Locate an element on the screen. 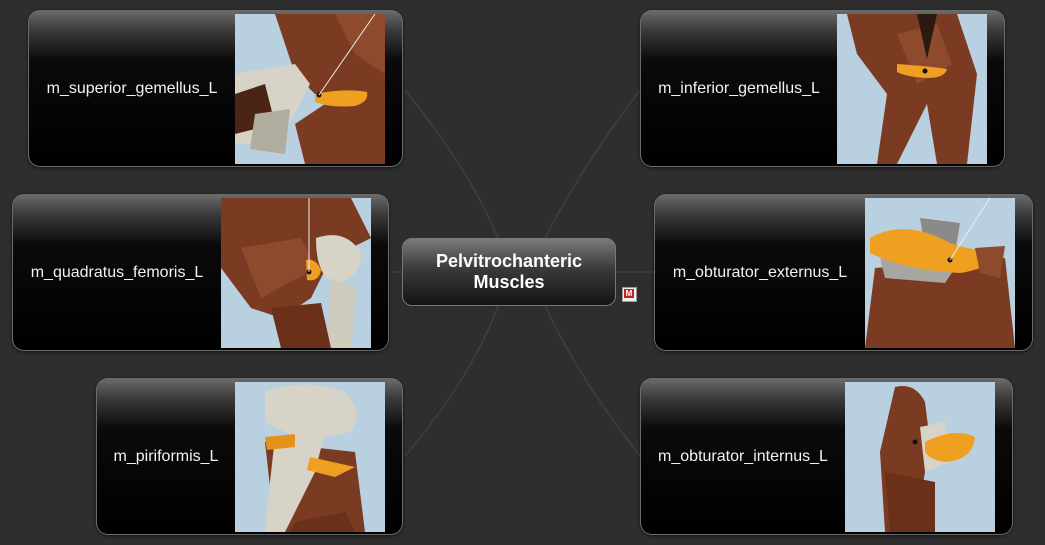 The width and height of the screenshot is (1045, 545). topic-label: m_piriformis_L is located at coordinates (166, 456).